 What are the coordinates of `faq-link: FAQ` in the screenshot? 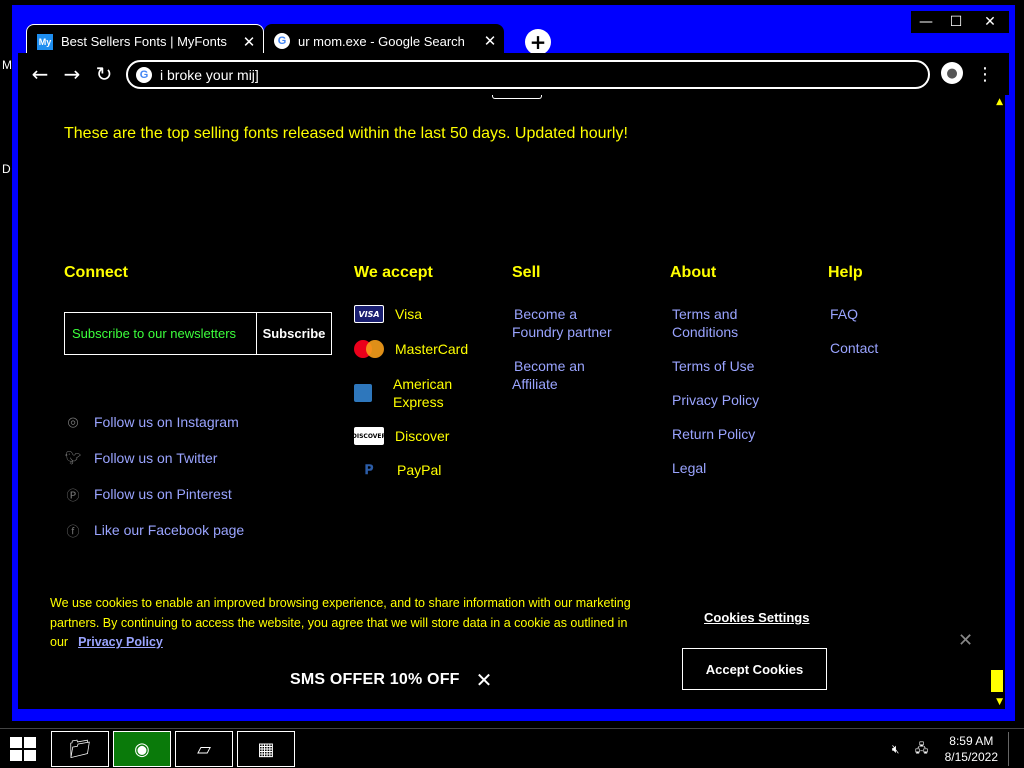 It's located at (844, 314).